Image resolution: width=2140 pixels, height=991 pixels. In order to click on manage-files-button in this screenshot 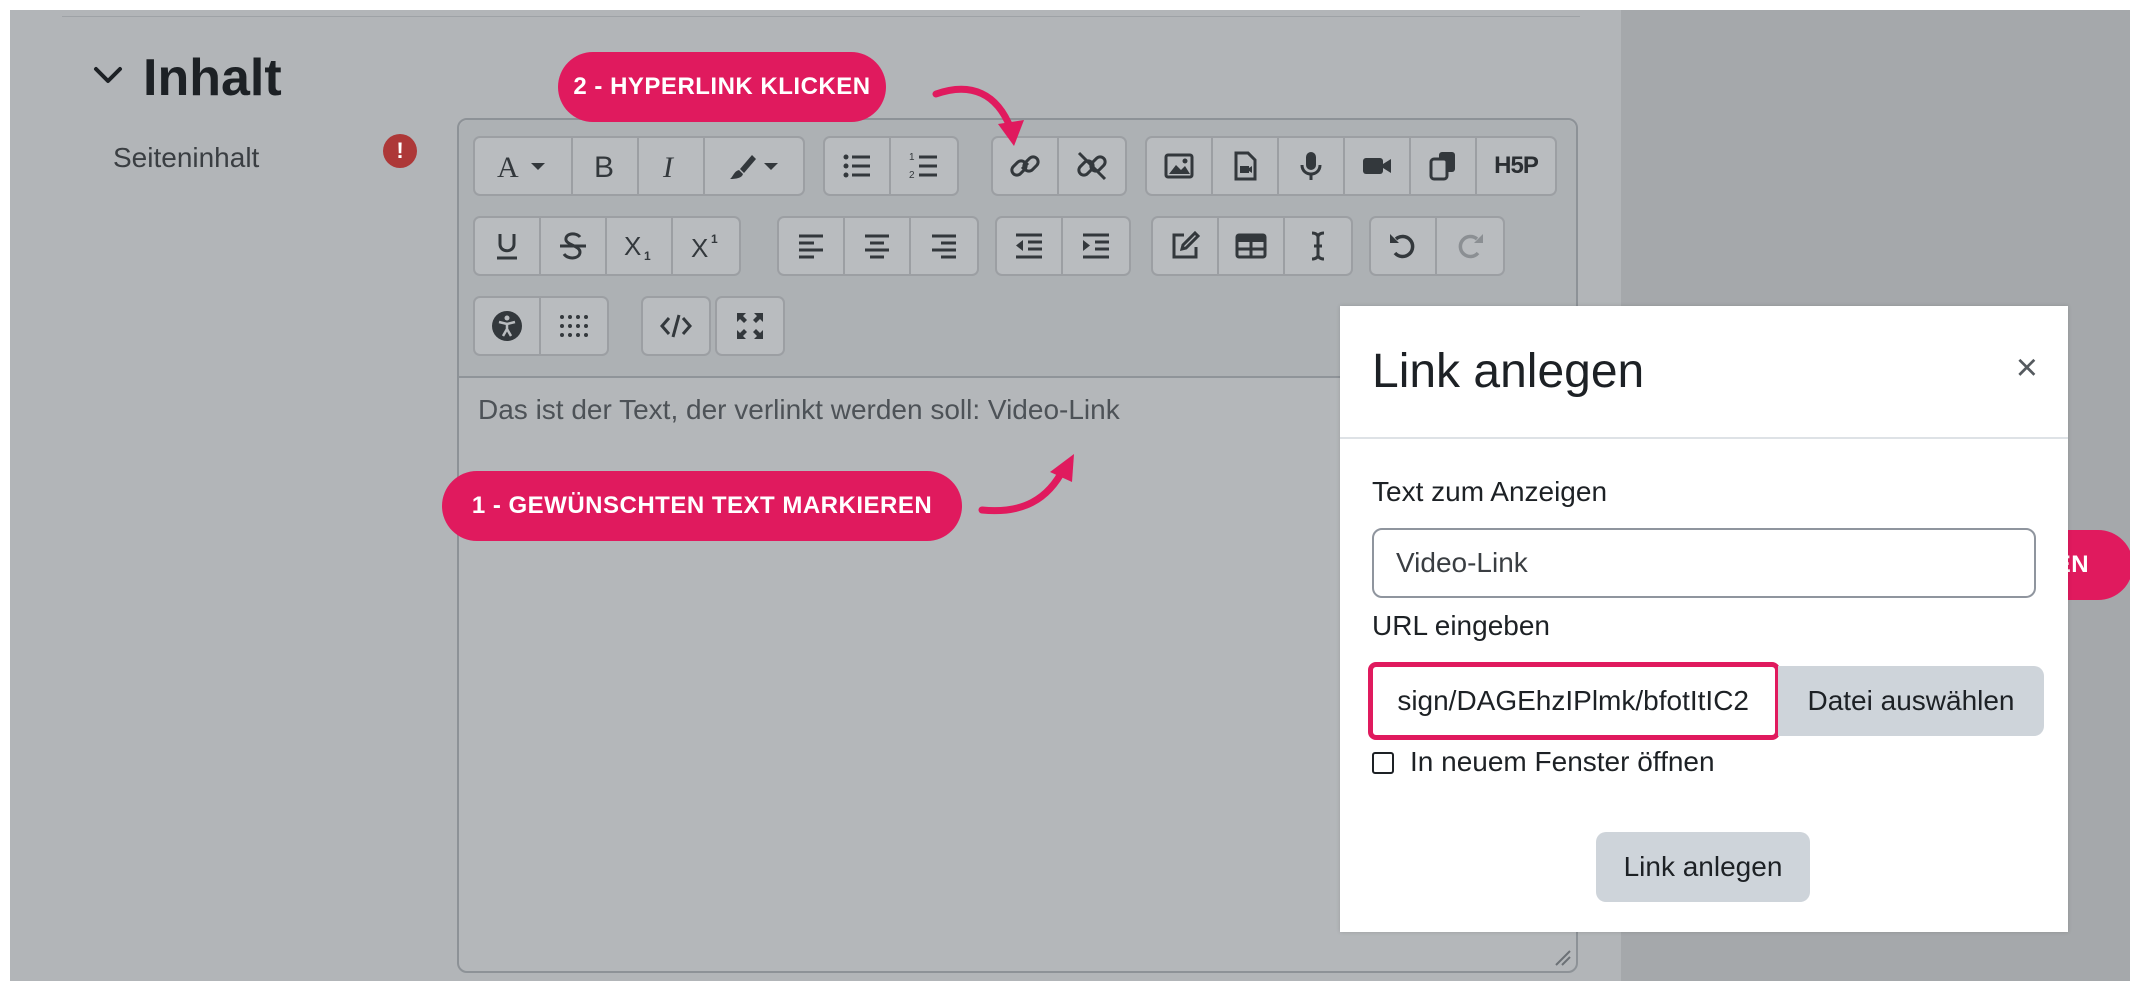, I will do `click(1444, 166)`.